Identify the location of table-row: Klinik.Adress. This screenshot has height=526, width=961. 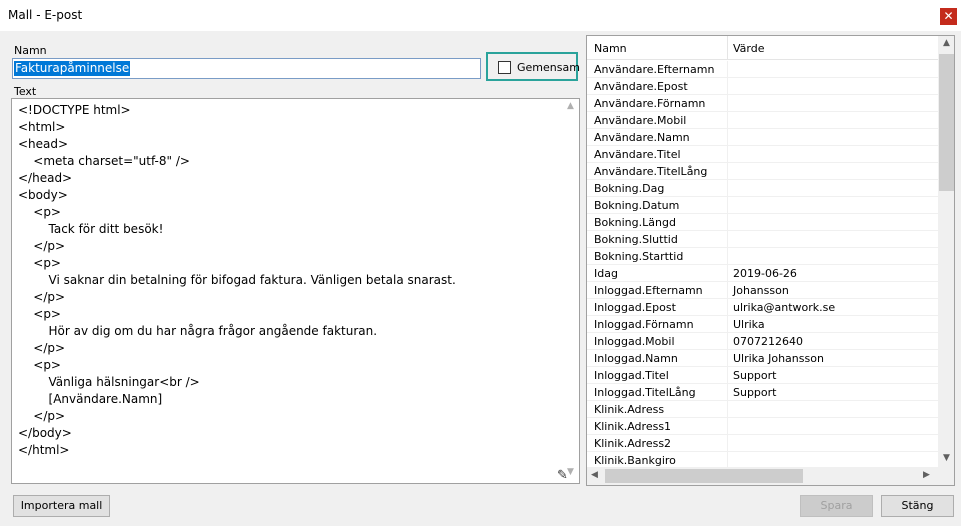
(762, 409).